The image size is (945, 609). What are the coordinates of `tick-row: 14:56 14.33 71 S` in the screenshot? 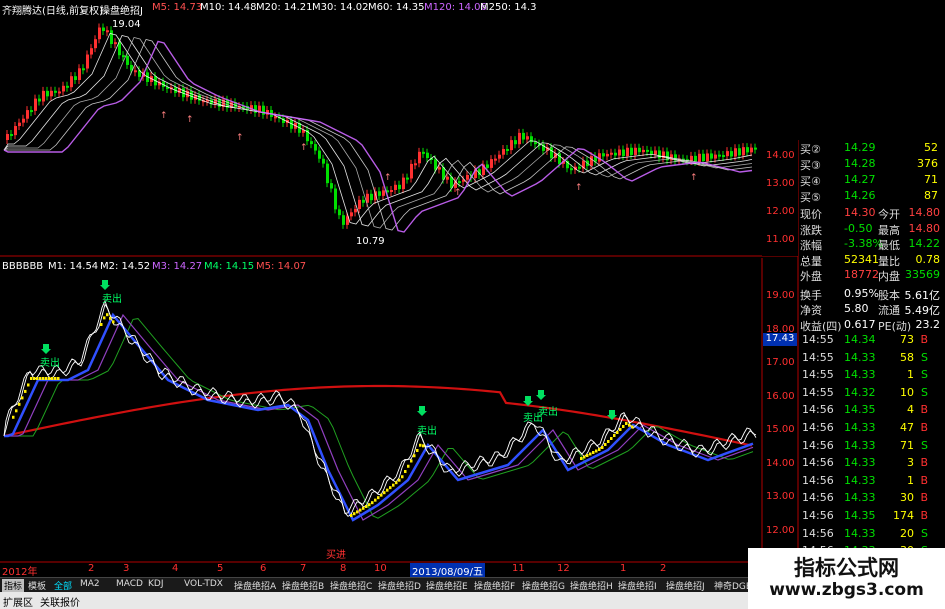 It's located at (871, 447).